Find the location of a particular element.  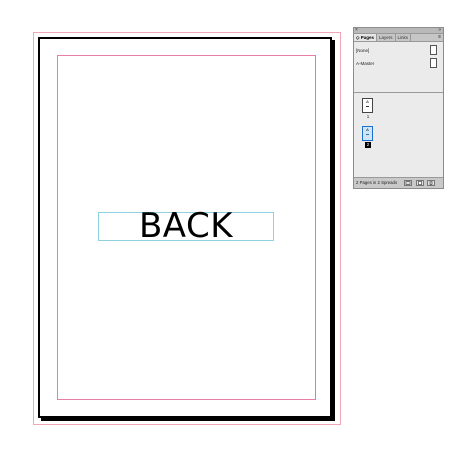

pages-section: A 1 A 2 is located at coordinates (398, 135).